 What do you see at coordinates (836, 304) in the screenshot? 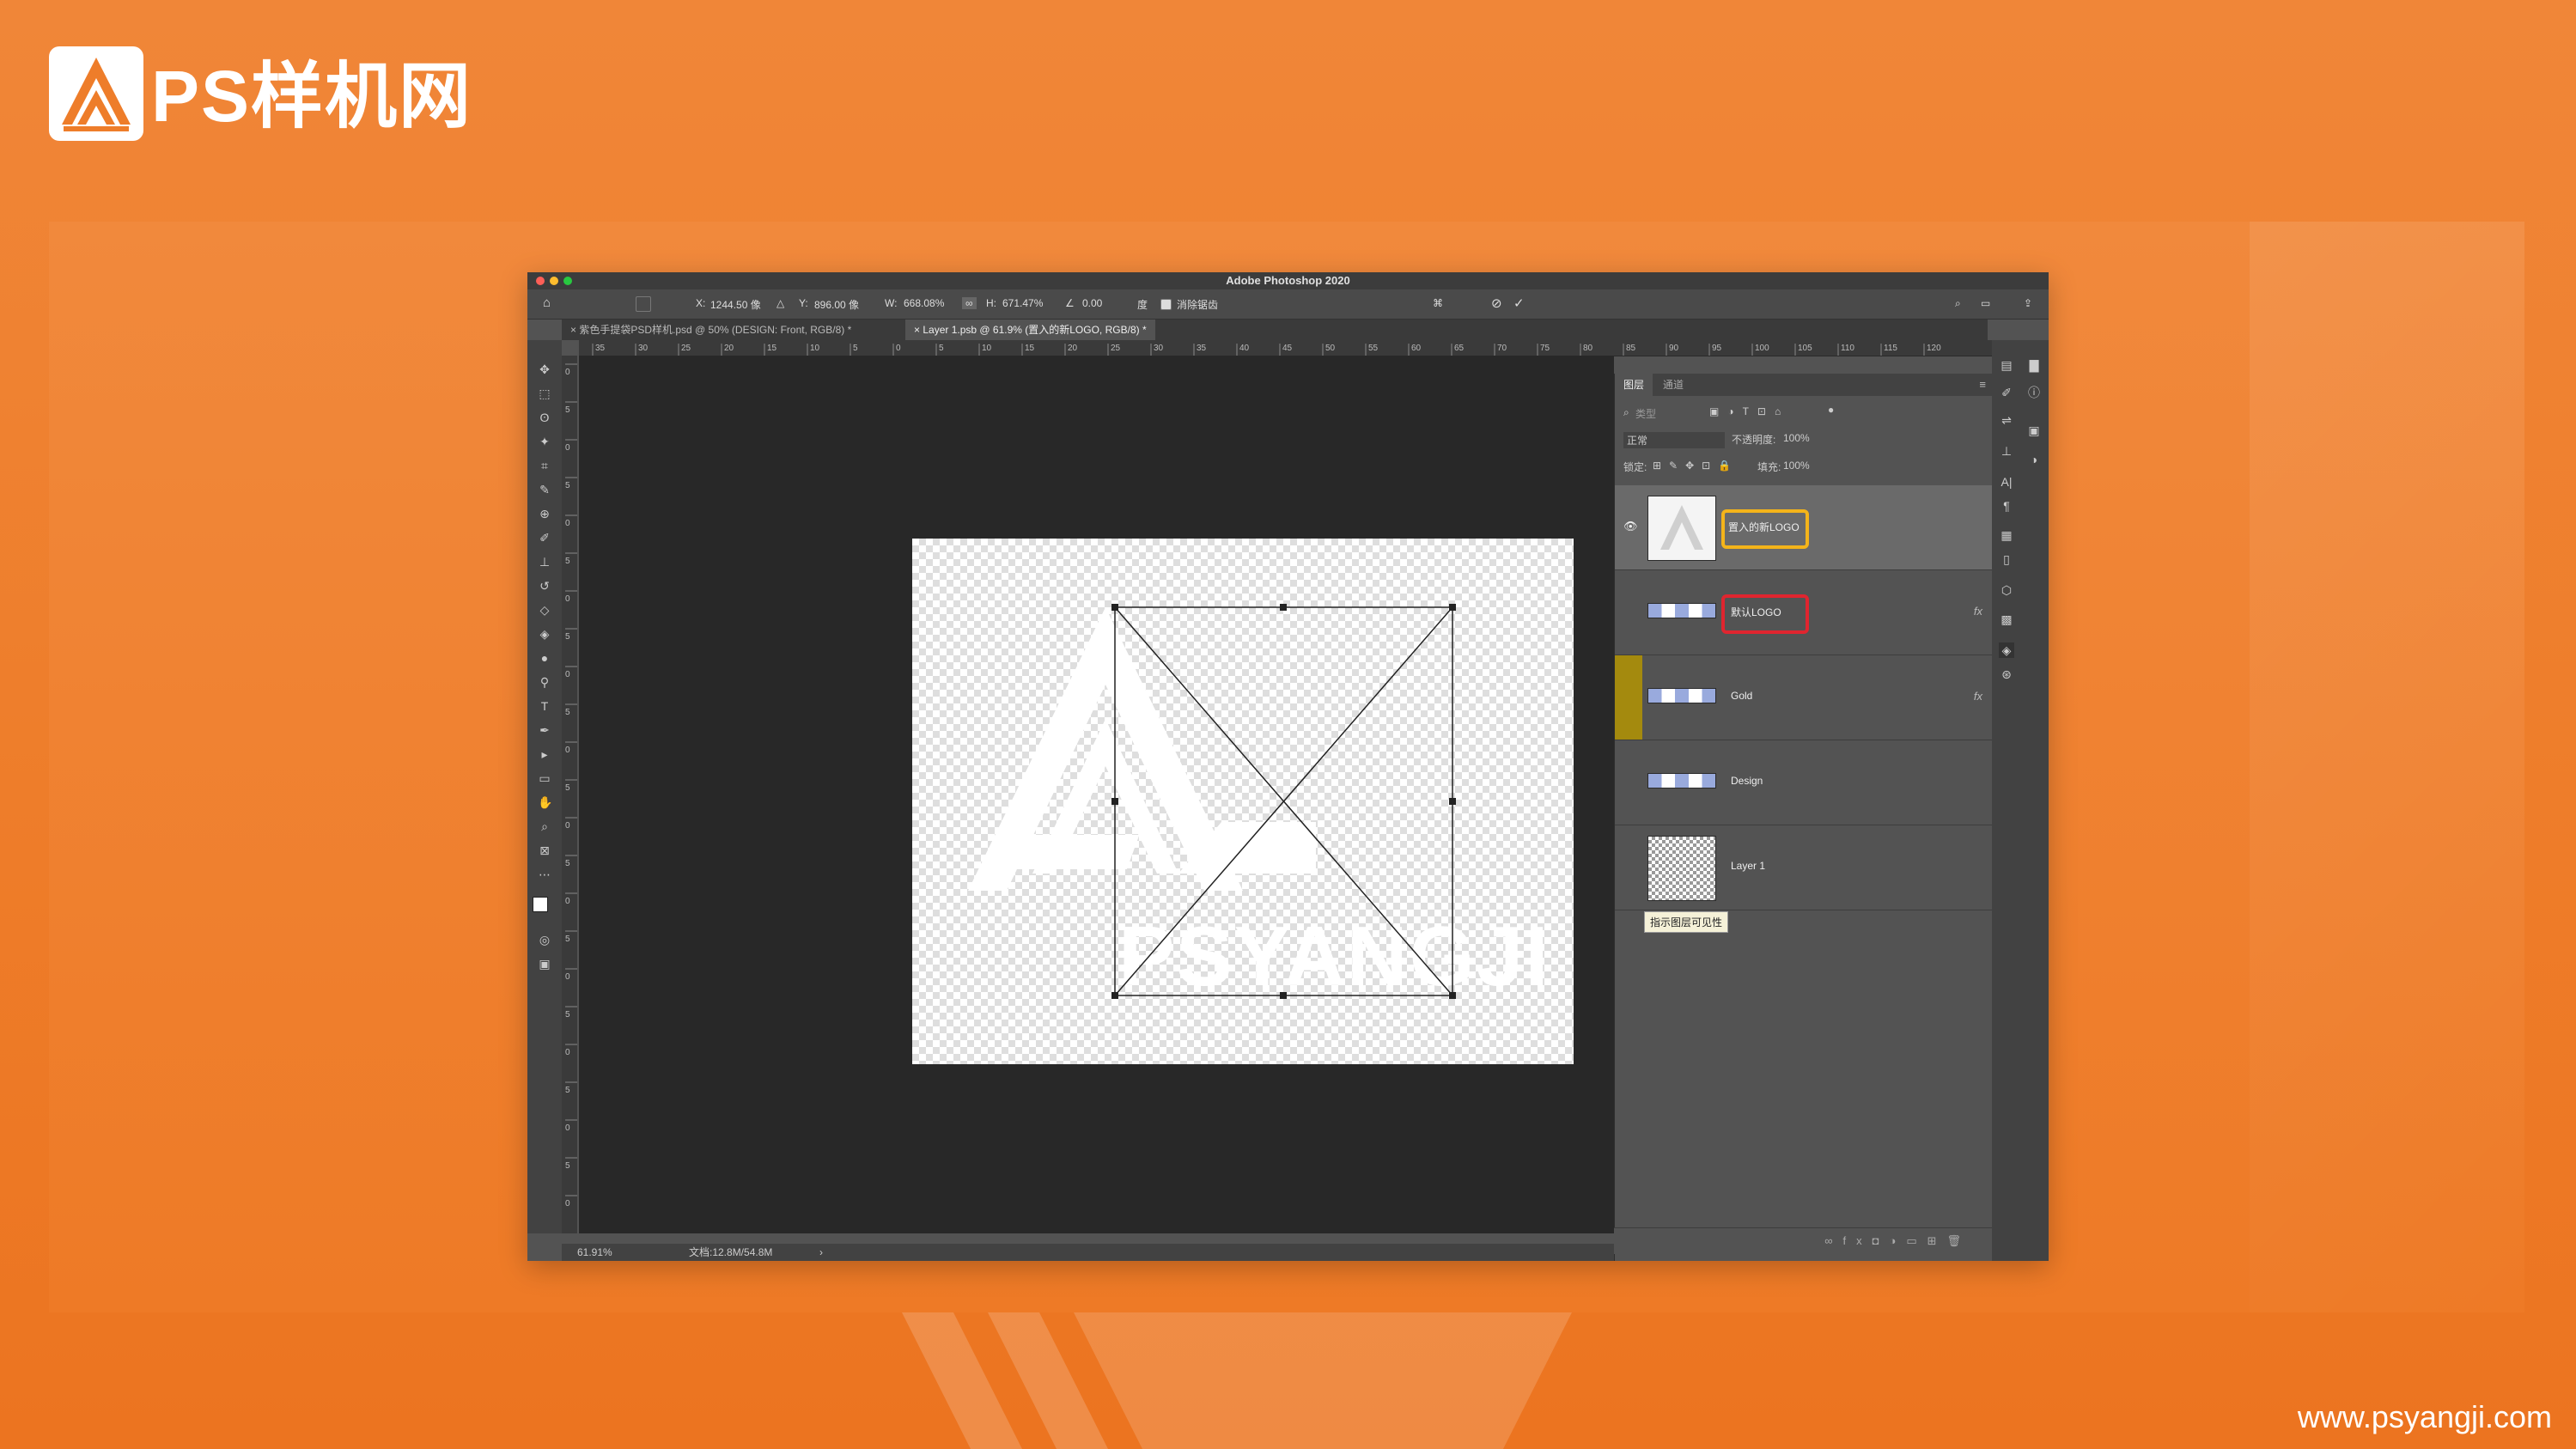
I see `y-field: 896.00 像` at bounding box center [836, 304].